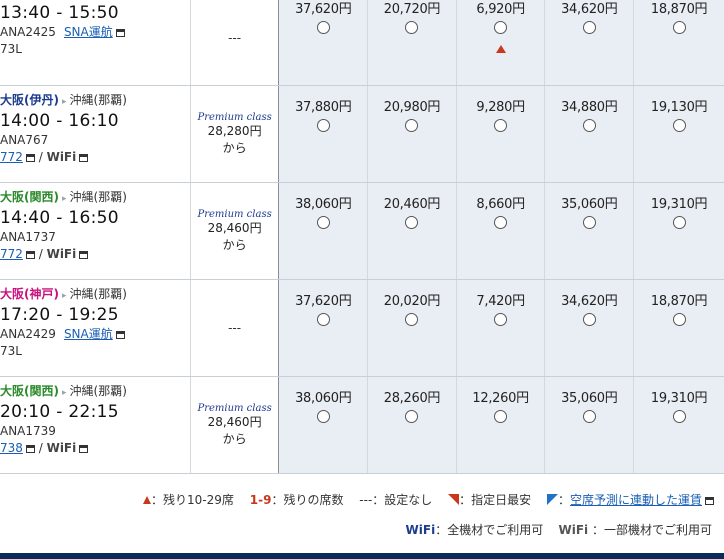  Describe the element at coordinates (412, 425) in the screenshot. I see `fare-cell: 28,260円` at that location.